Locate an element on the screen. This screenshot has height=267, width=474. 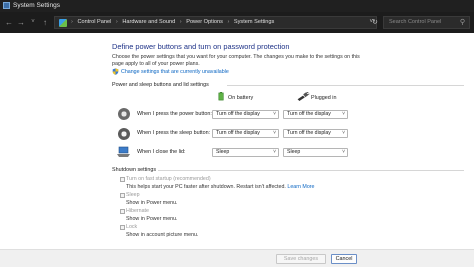
lock-desc: Show in account picture menu. is located at coordinates (162, 235).